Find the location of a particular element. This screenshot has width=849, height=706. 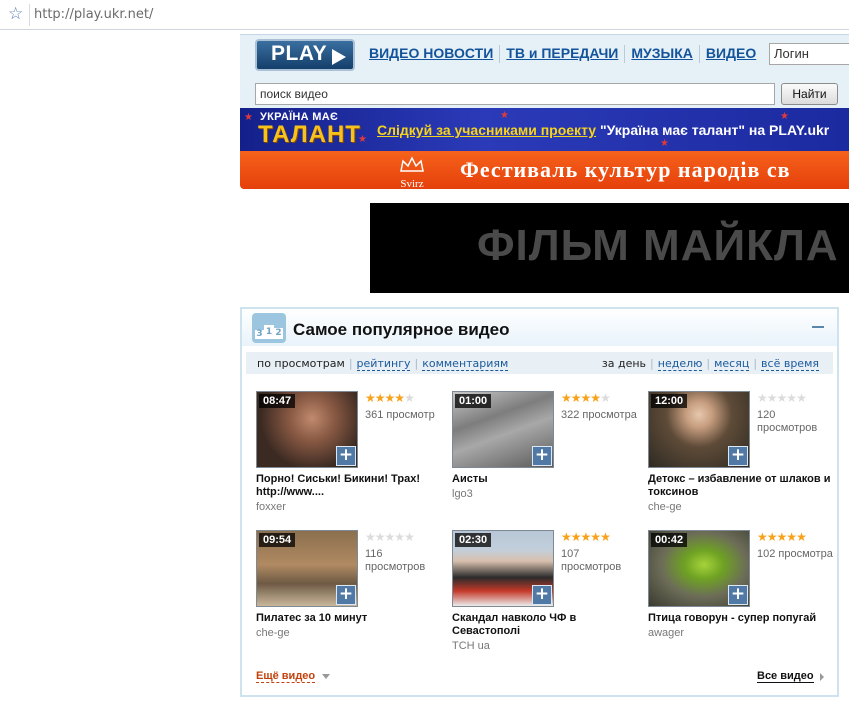

nav-divider is located at coordinates (500, 54).